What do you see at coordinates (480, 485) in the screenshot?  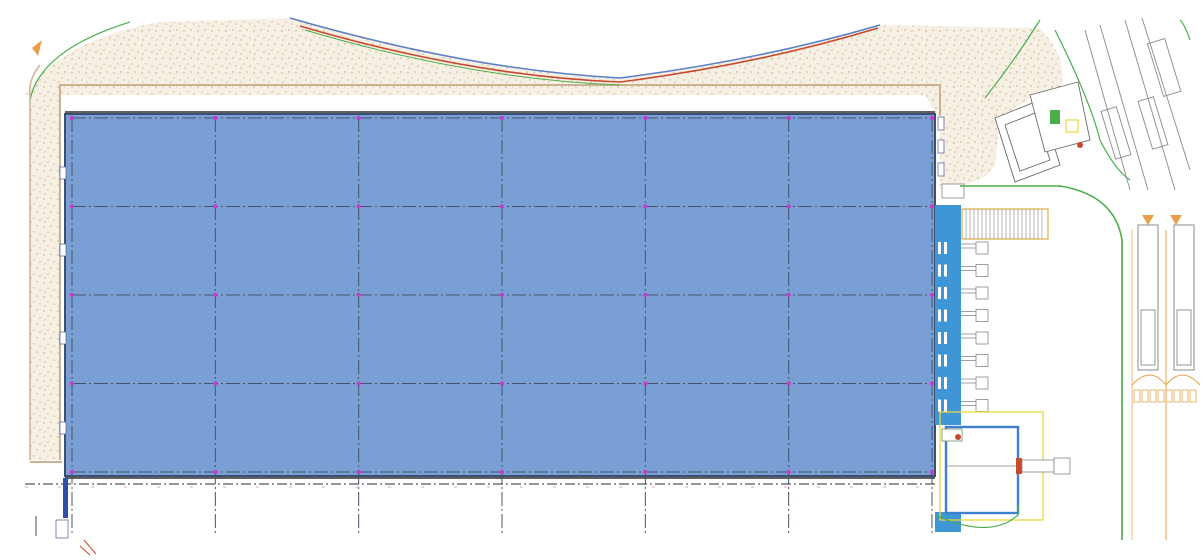 I see `perimeter-drainage-line` at bounding box center [480, 485].